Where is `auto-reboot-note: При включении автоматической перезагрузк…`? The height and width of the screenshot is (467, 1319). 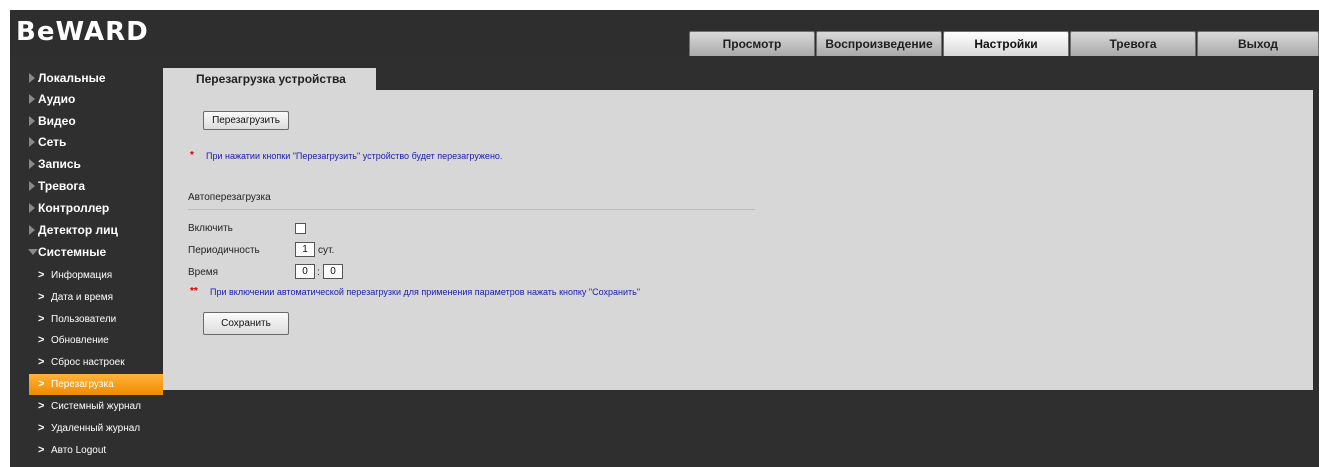
auto-reboot-note: При включении автоматической перезагрузк… is located at coordinates (425, 292).